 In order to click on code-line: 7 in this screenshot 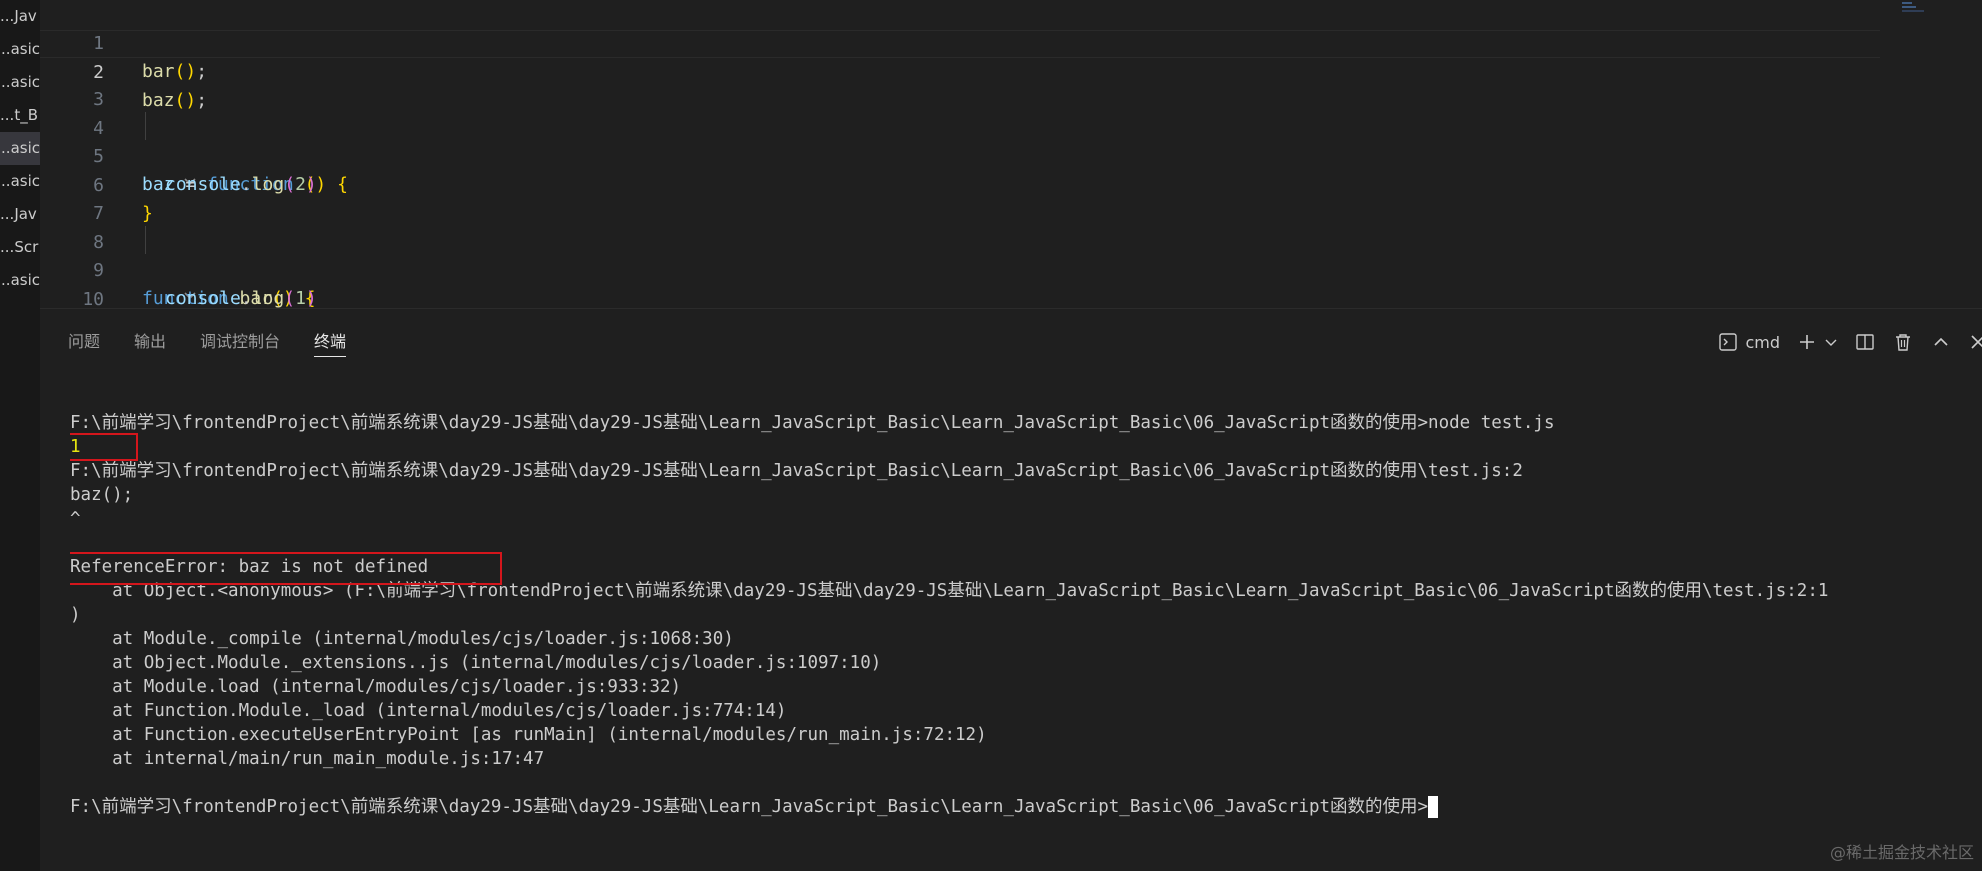, I will do `click(960, 198)`.